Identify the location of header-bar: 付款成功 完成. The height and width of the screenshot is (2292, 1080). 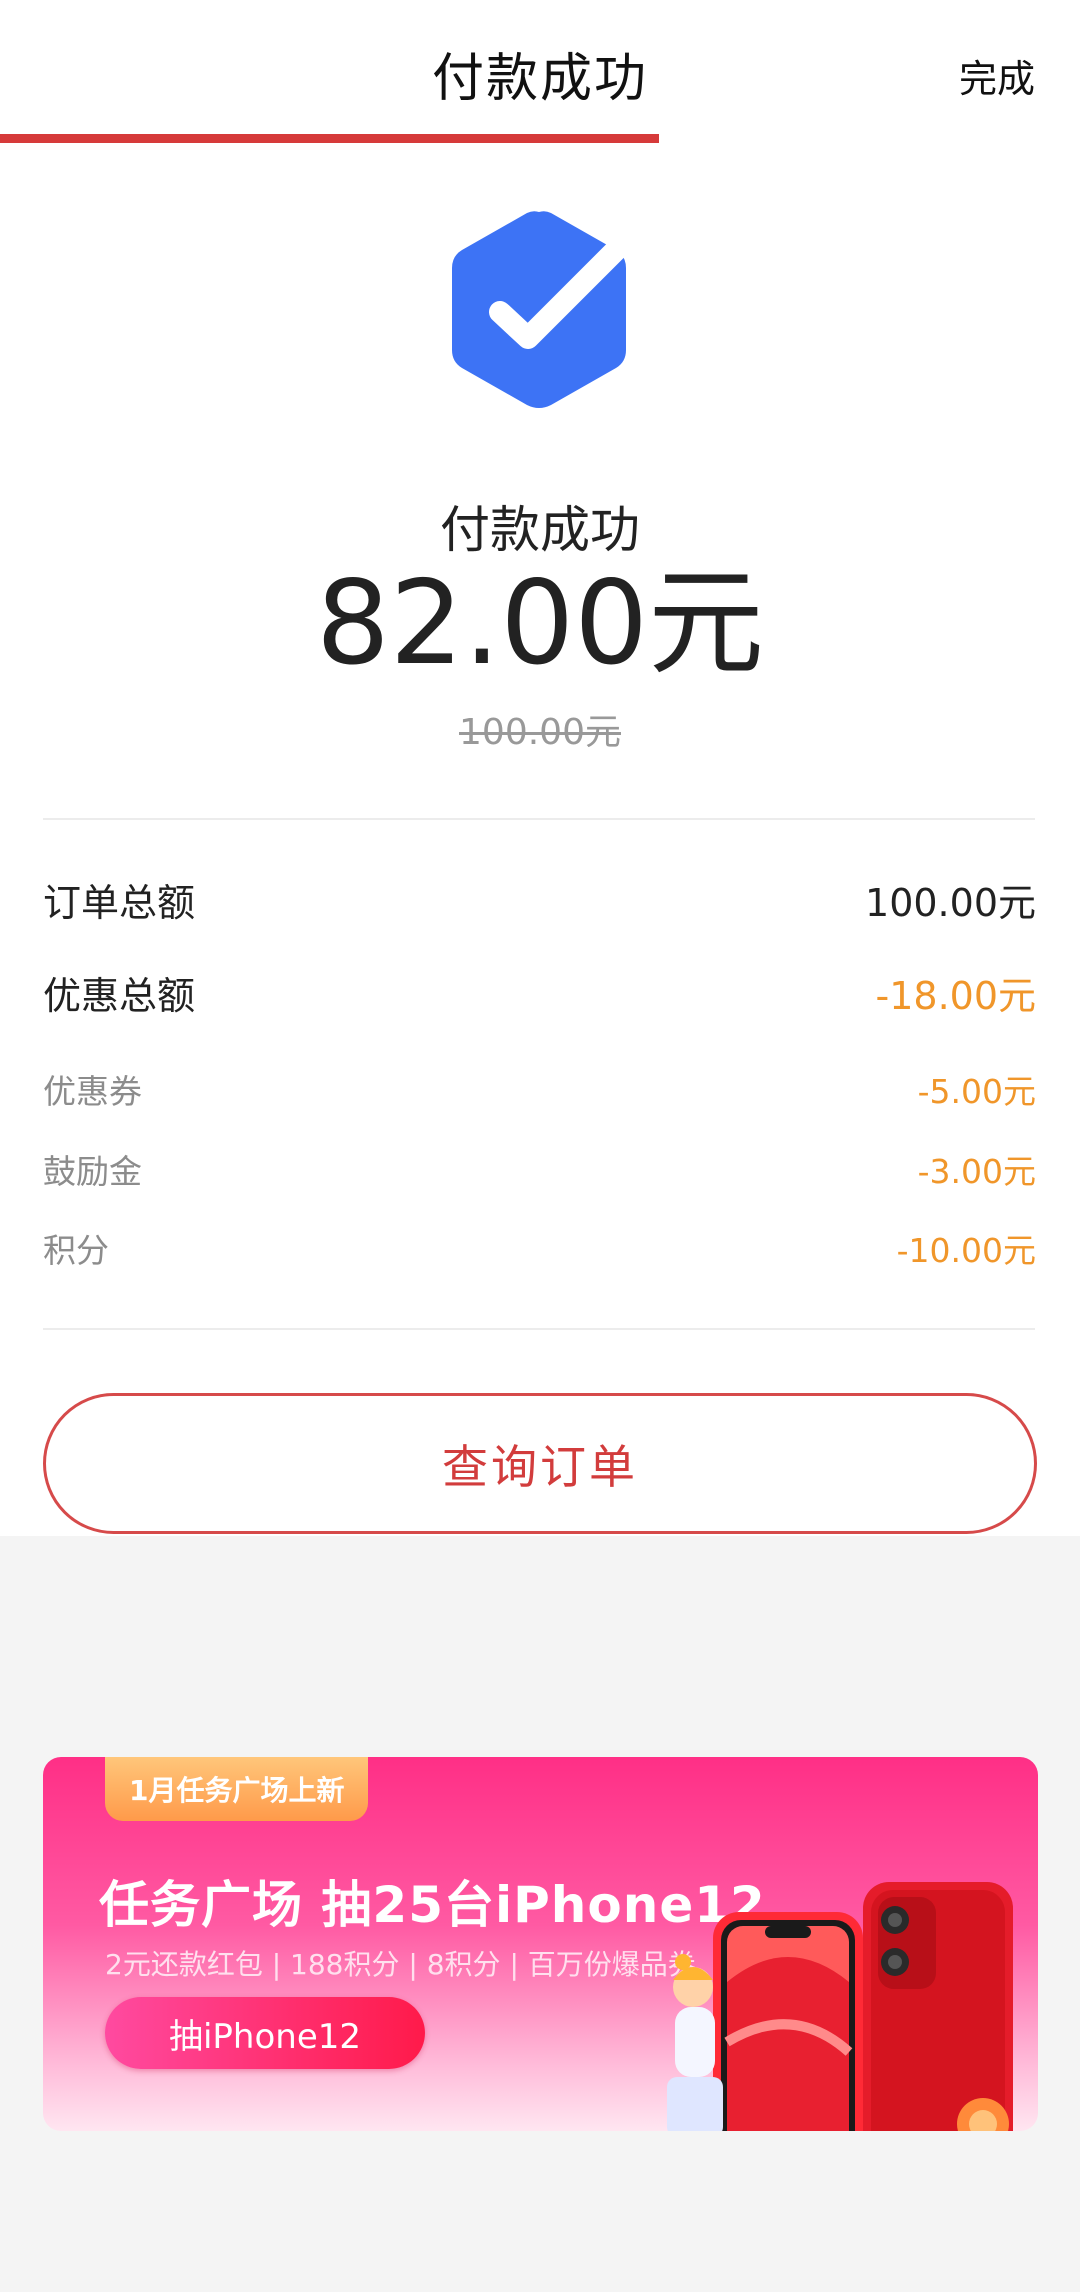
(540, 72).